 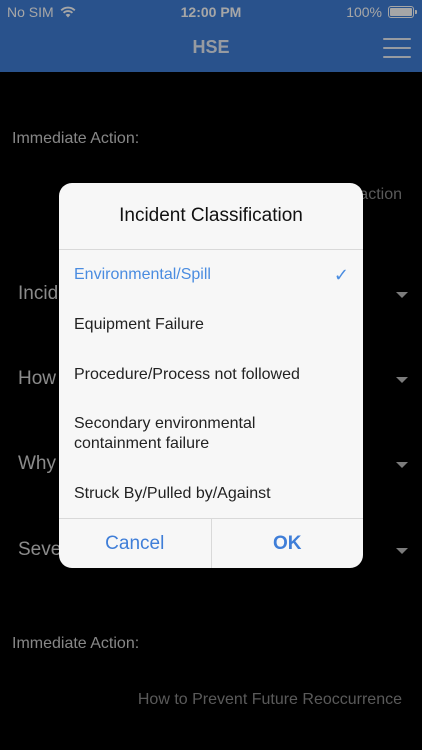 What do you see at coordinates (287, 543) in the screenshot?
I see `ok-button: OK` at bounding box center [287, 543].